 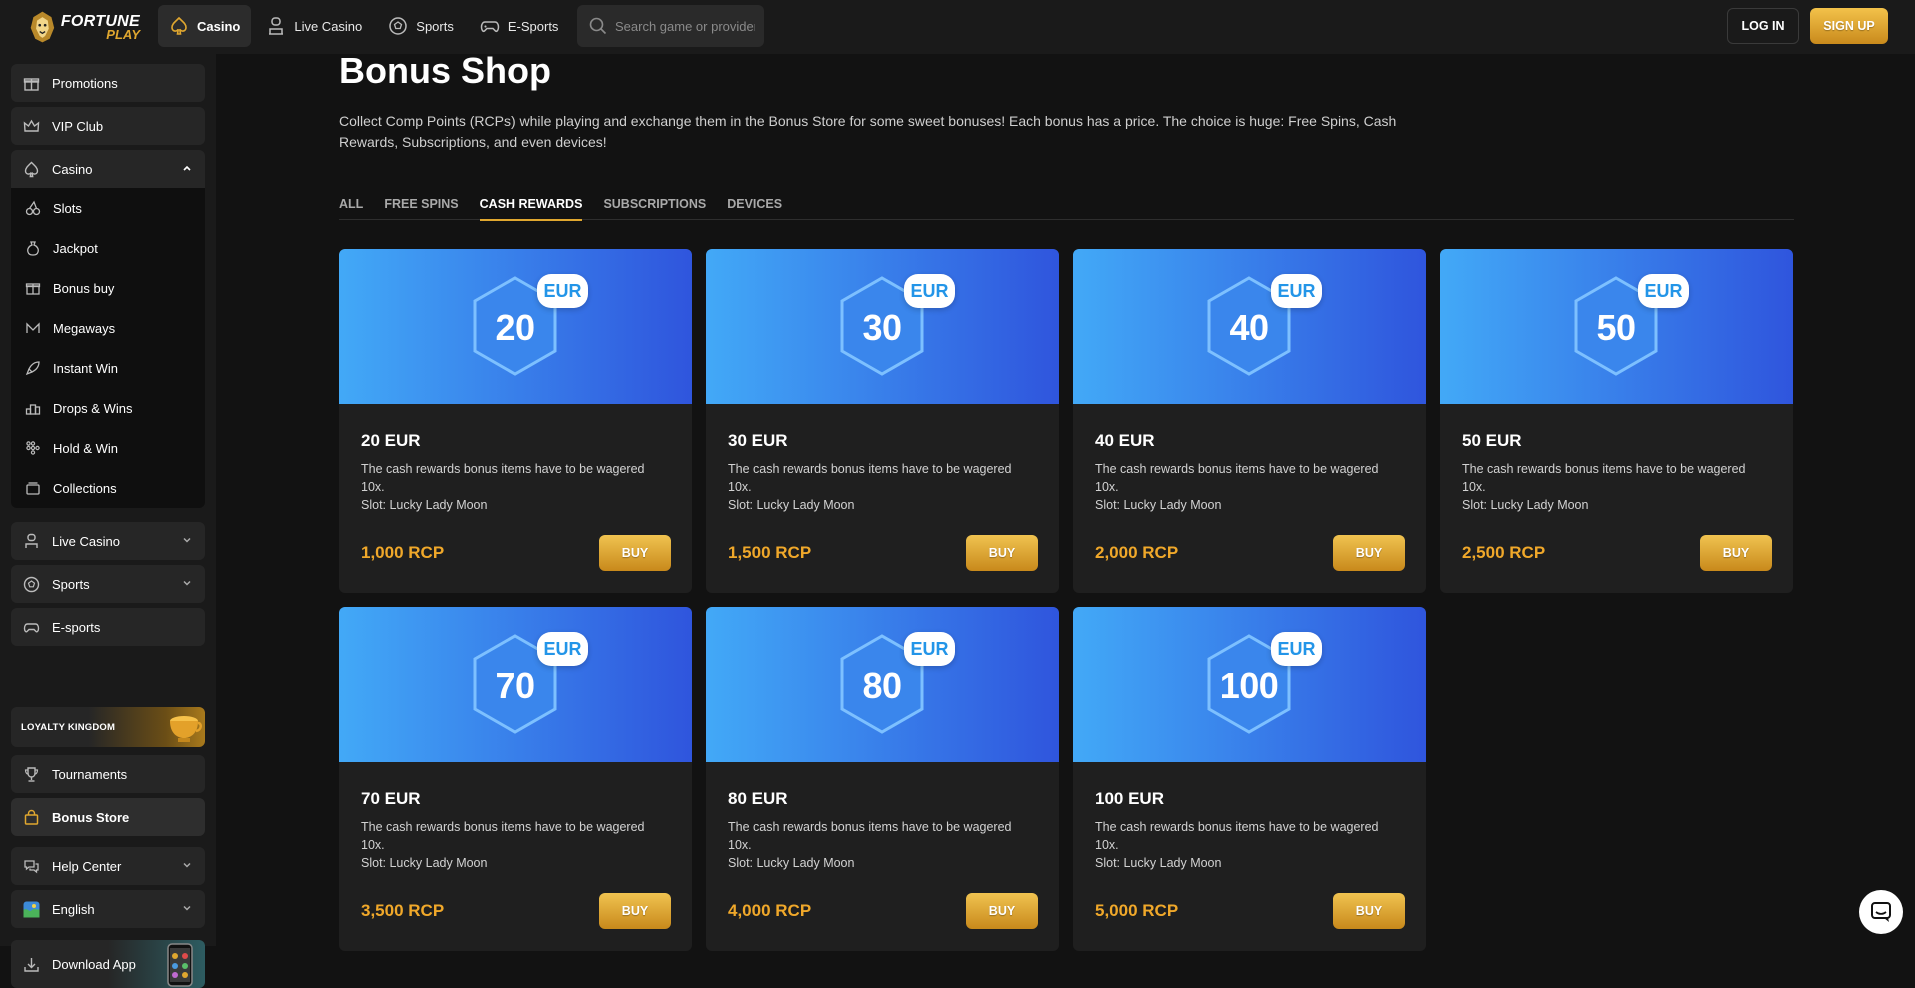 I want to click on download-app-button: Download App, so click(x=108, y=964).